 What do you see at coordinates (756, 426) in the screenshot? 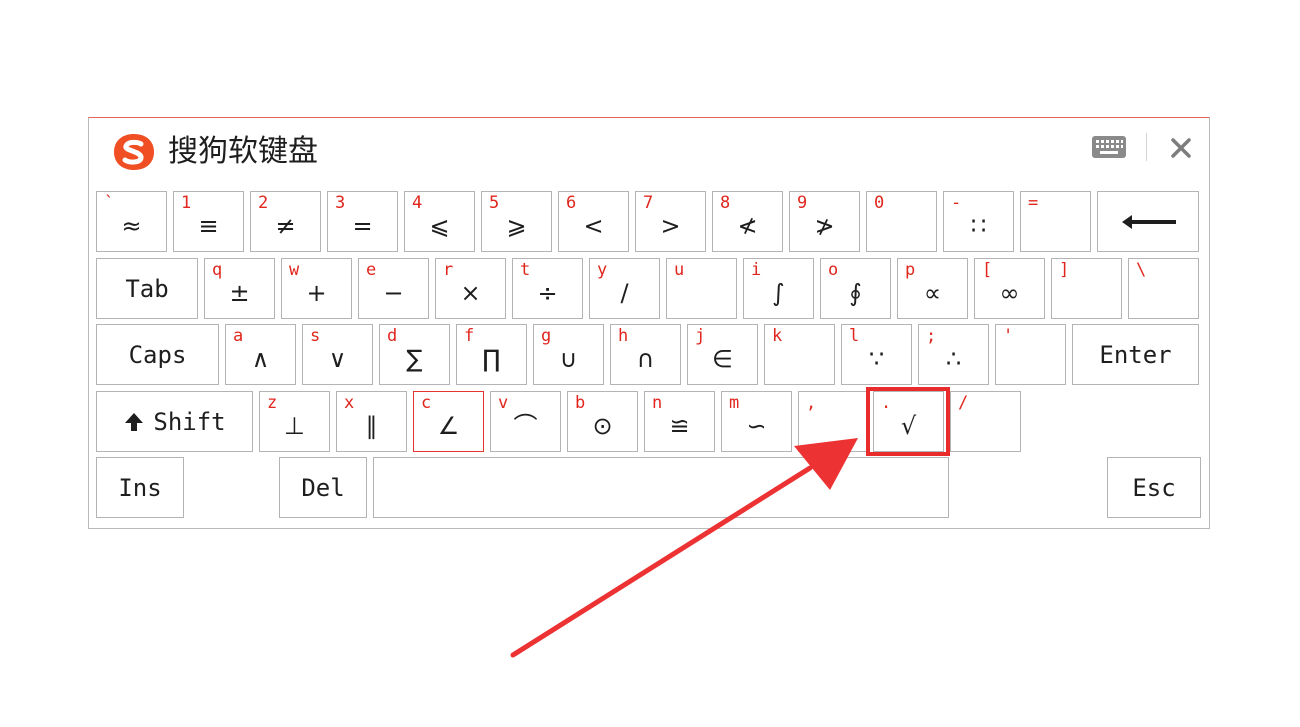
I see `key-symbol: ∽` at bounding box center [756, 426].